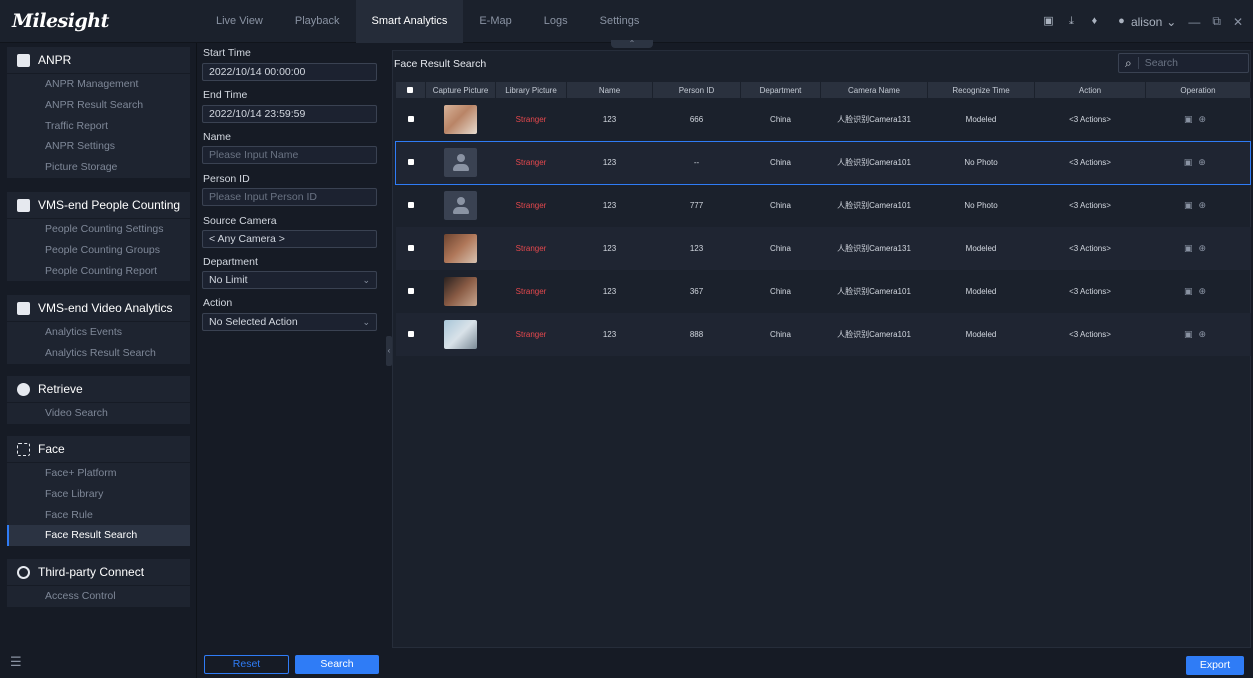  What do you see at coordinates (1094, 21) in the screenshot?
I see `bell-icon: ♦` at bounding box center [1094, 21].